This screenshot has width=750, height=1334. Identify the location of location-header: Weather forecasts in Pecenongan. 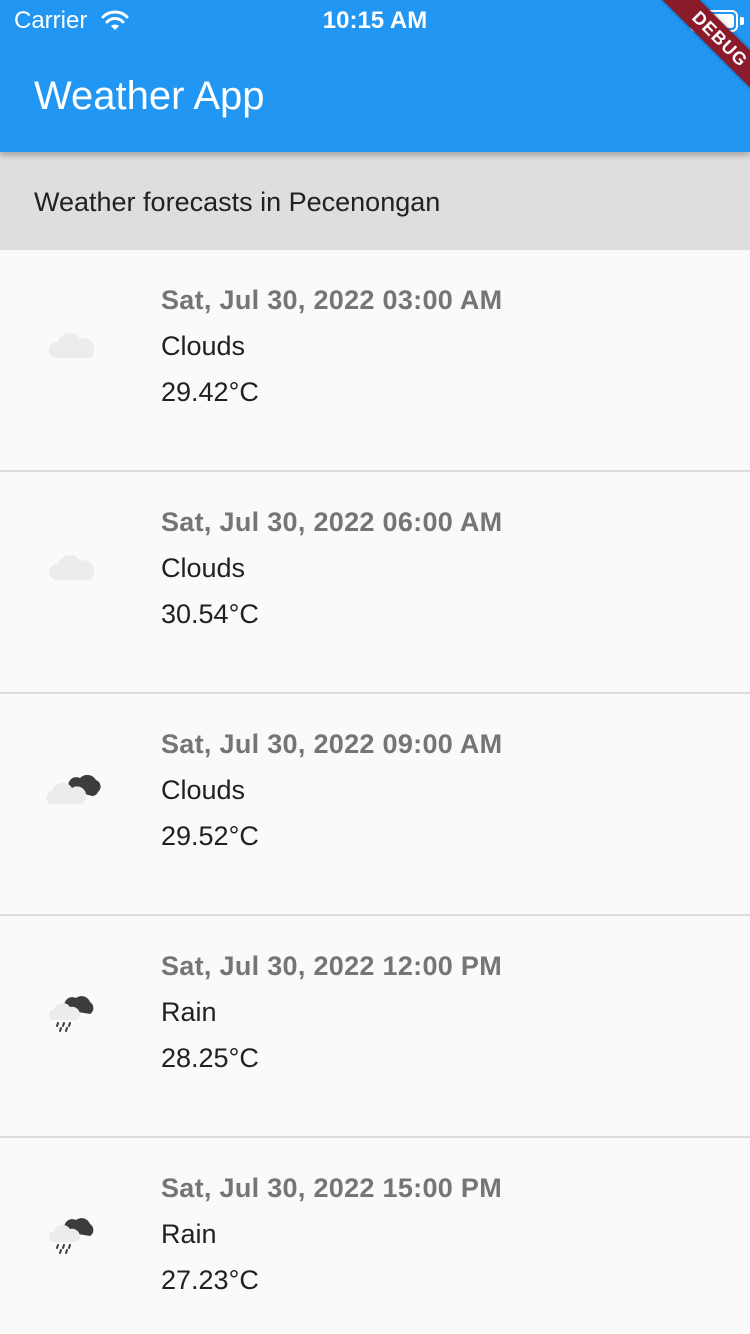
(375, 201).